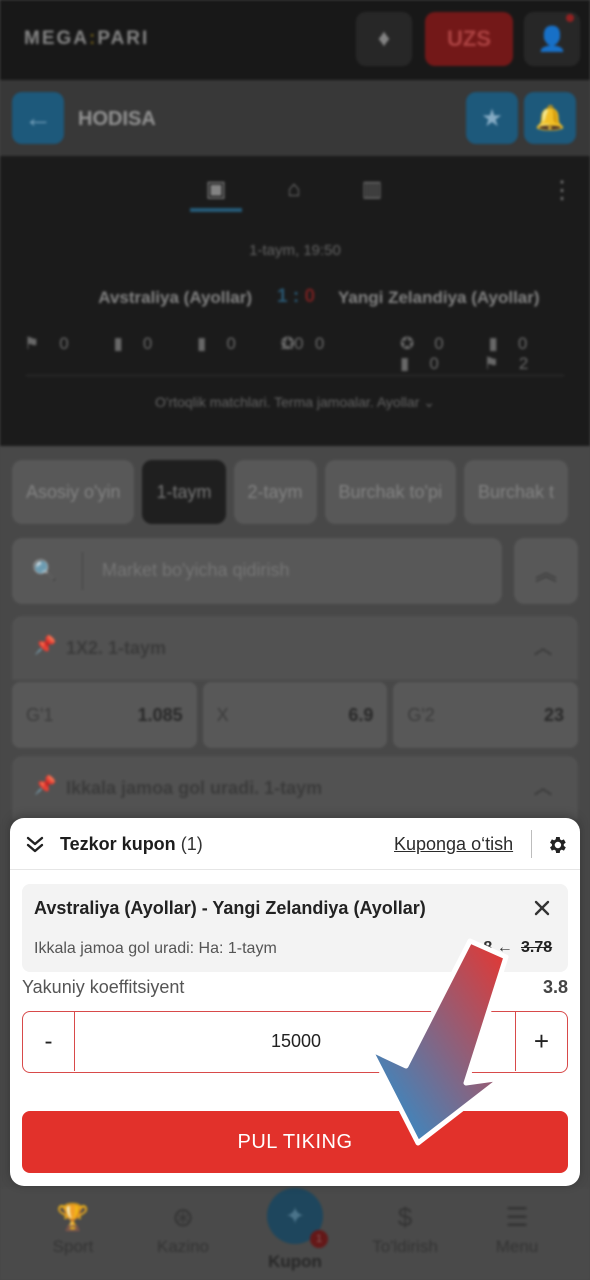  Describe the element at coordinates (103, 987) in the screenshot. I see `final-odds-label: Yakuniy koeffitsiyent` at that location.